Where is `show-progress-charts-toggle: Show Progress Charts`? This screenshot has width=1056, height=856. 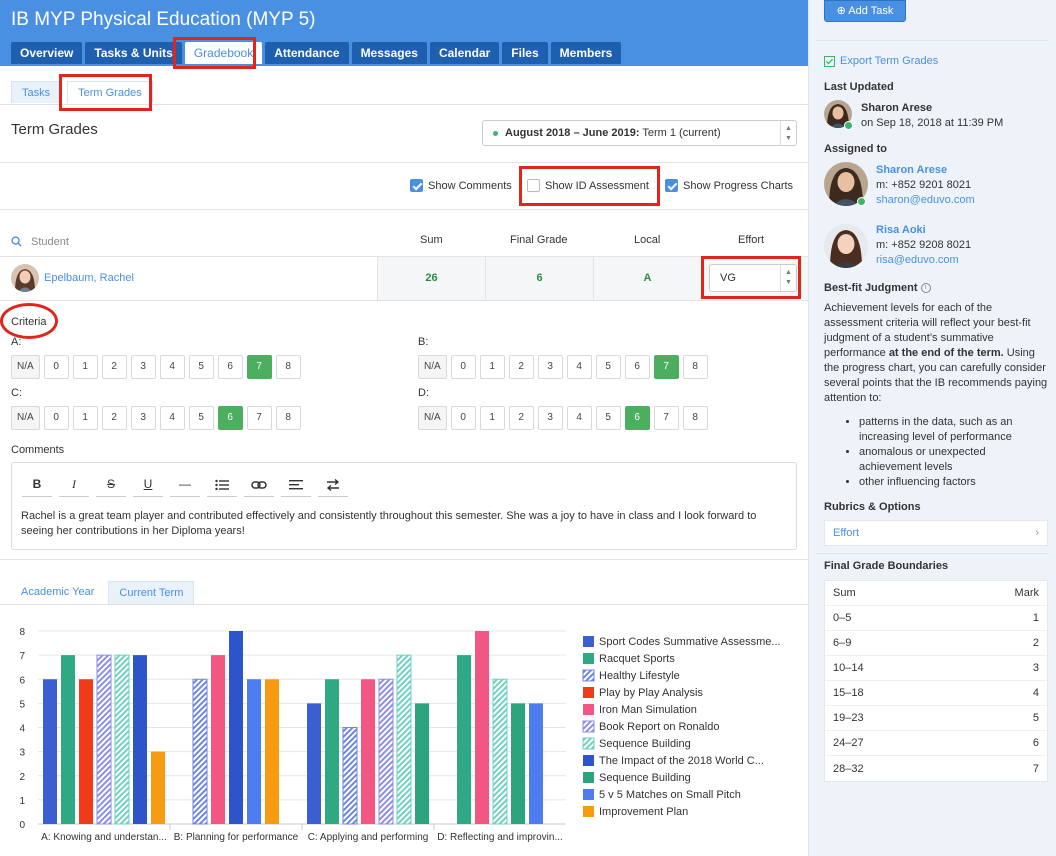 show-progress-charts-toggle: Show Progress Charts is located at coordinates (729, 185).